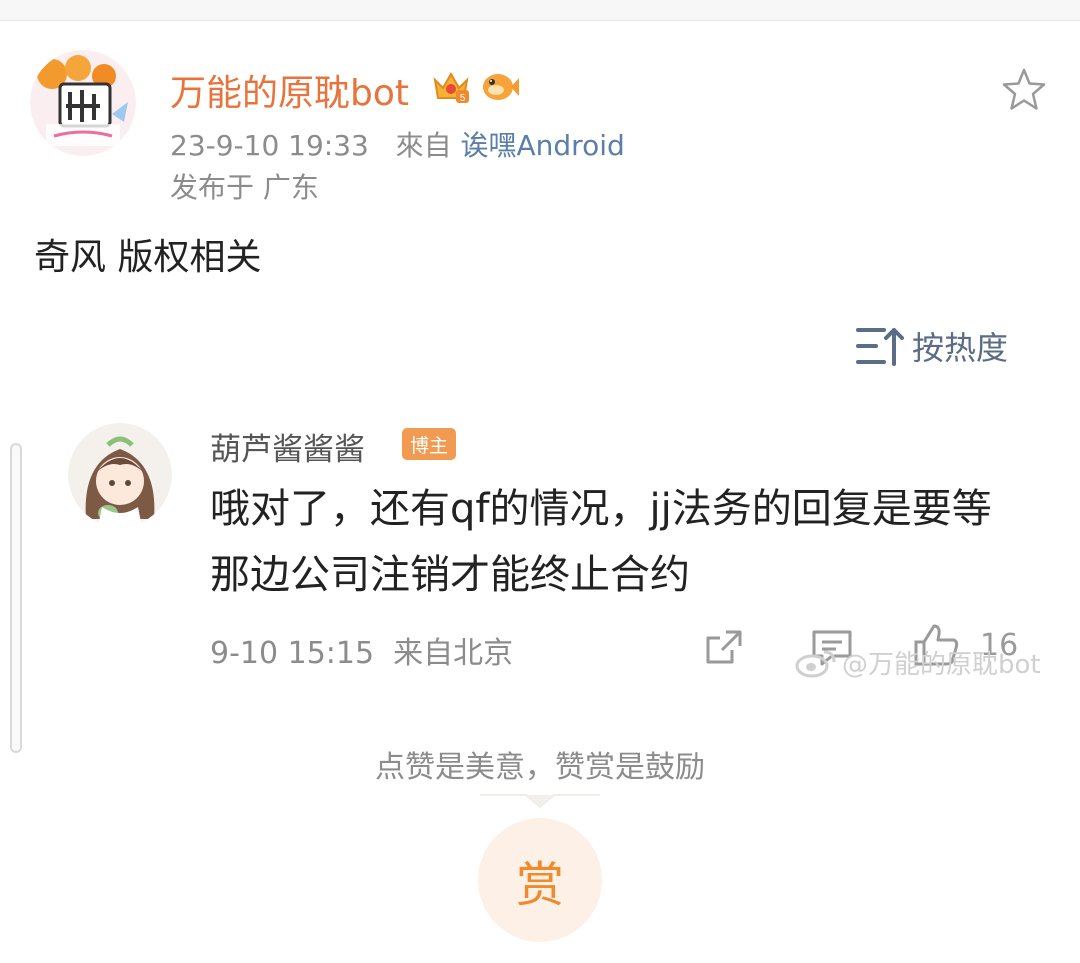  I want to click on weibo-watermark: @万能的原耽bot, so click(917, 662).